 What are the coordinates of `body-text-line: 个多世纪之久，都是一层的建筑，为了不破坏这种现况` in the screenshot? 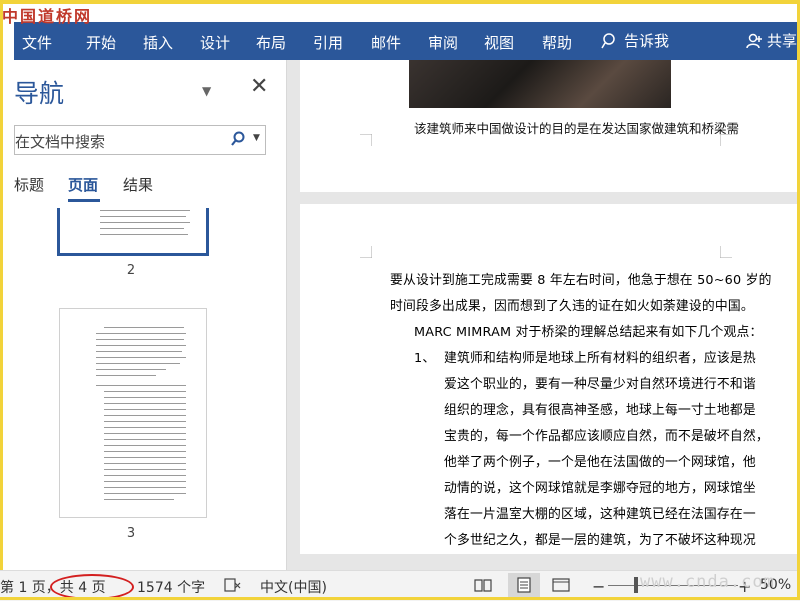 It's located at (600, 540).